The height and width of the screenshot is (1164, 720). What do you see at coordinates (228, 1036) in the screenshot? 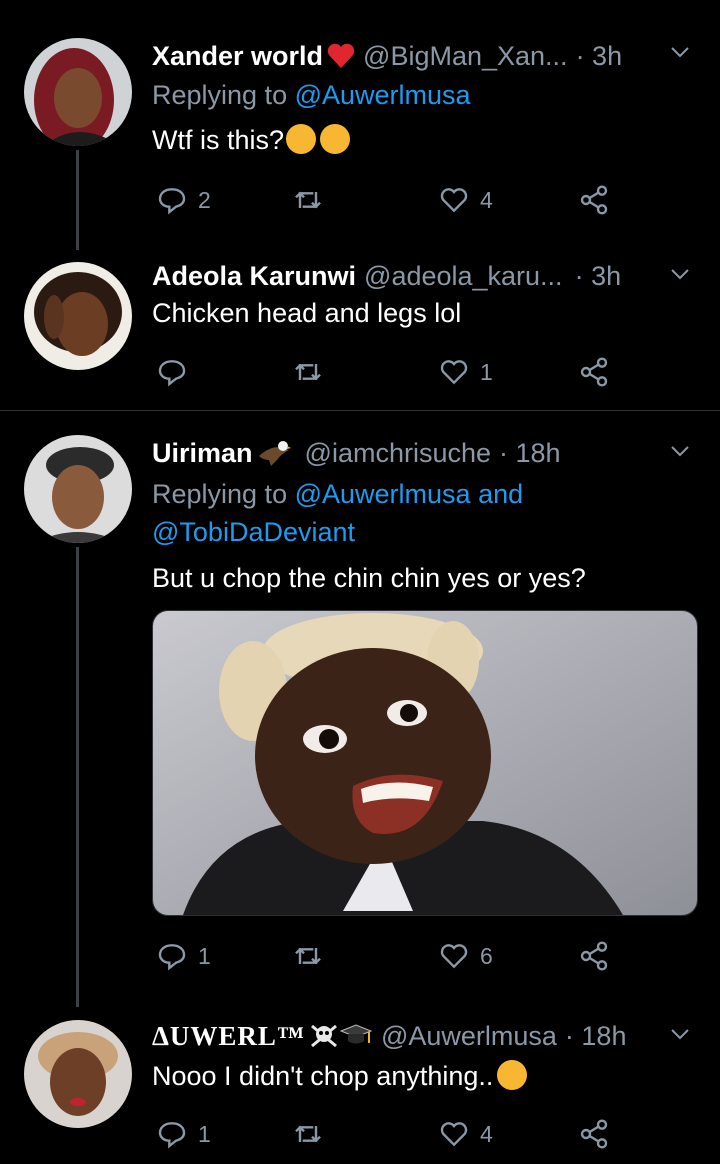
I see `display-name: ΔUWERL™` at bounding box center [228, 1036].